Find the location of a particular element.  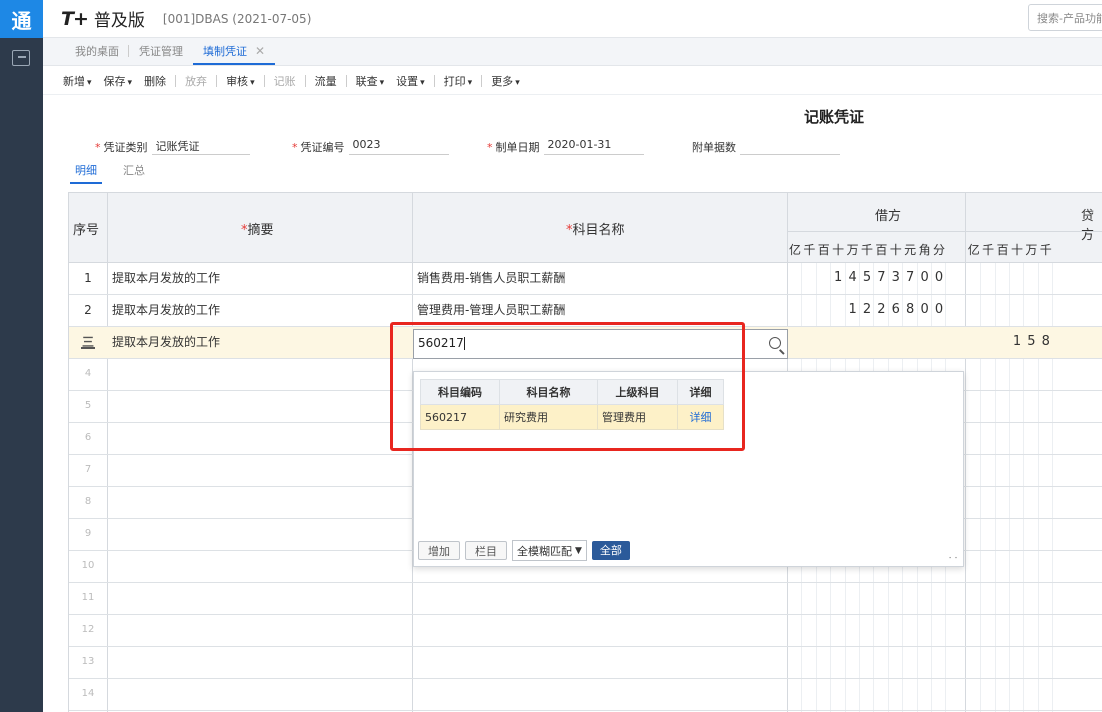

dropdown-footer: 增加 栏目 全模糊匹配 ▼ 全部 is located at coordinates (524, 550).